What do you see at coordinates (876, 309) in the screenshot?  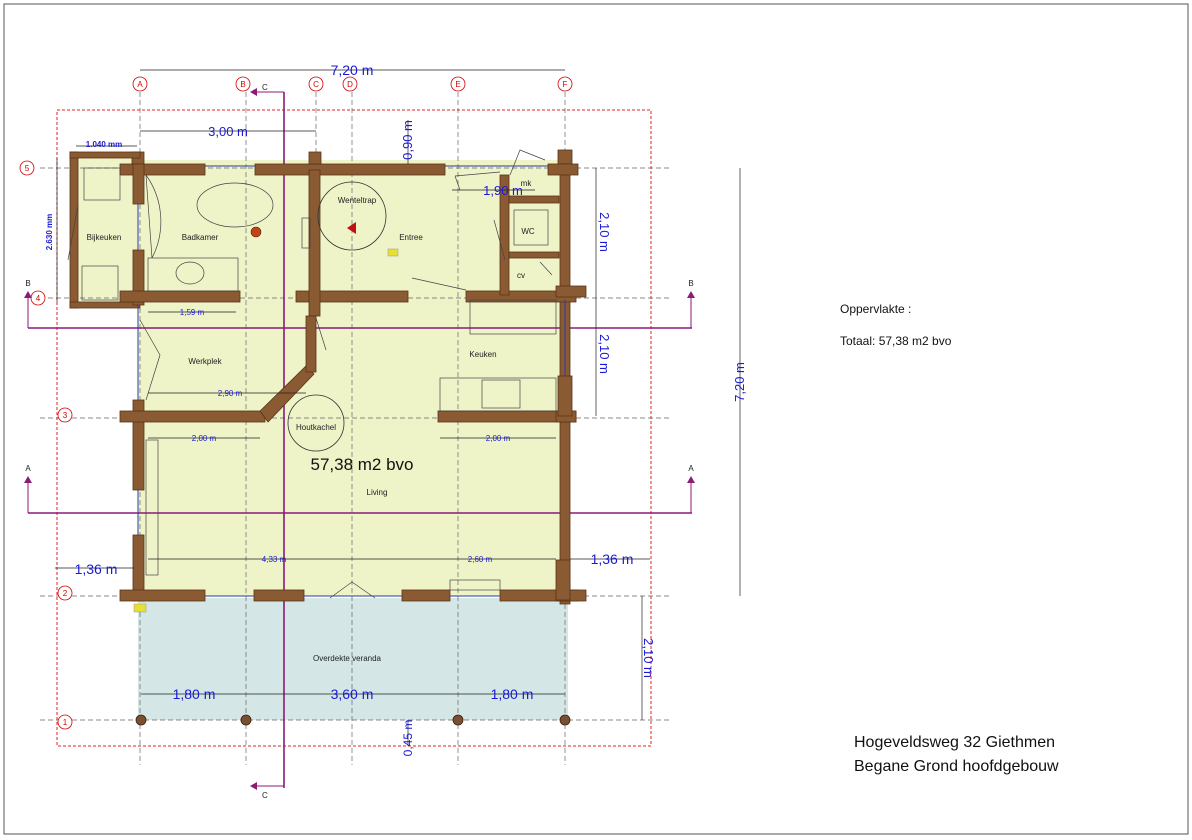 I see `area-title: Oppervlakte :` at bounding box center [876, 309].